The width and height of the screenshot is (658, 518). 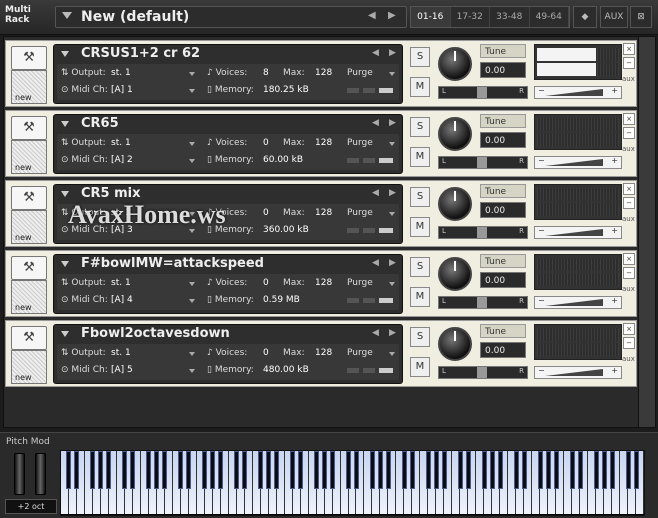 What do you see at coordinates (614, 17) in the screenshot?
I see `aux-button: AUX` at bounding box center [614, 17].